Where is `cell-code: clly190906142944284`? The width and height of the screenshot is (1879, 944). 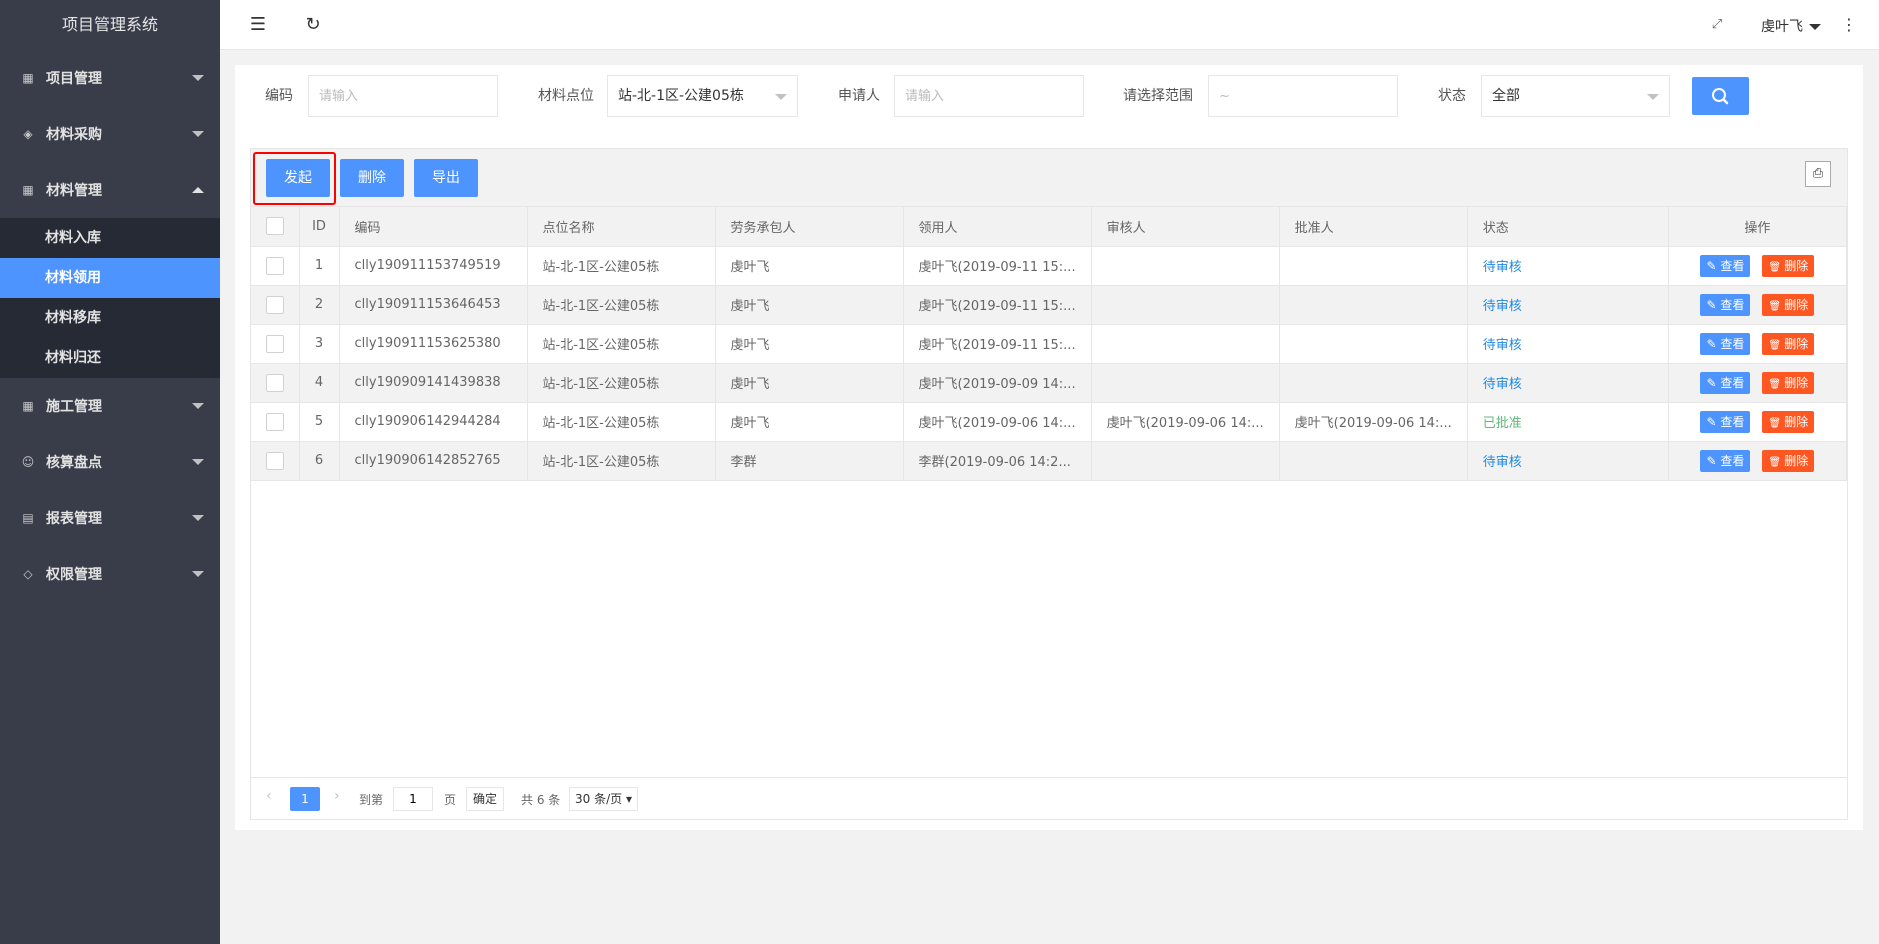
cell-code: clly190906142944284 is located at coordinates (433, 422).